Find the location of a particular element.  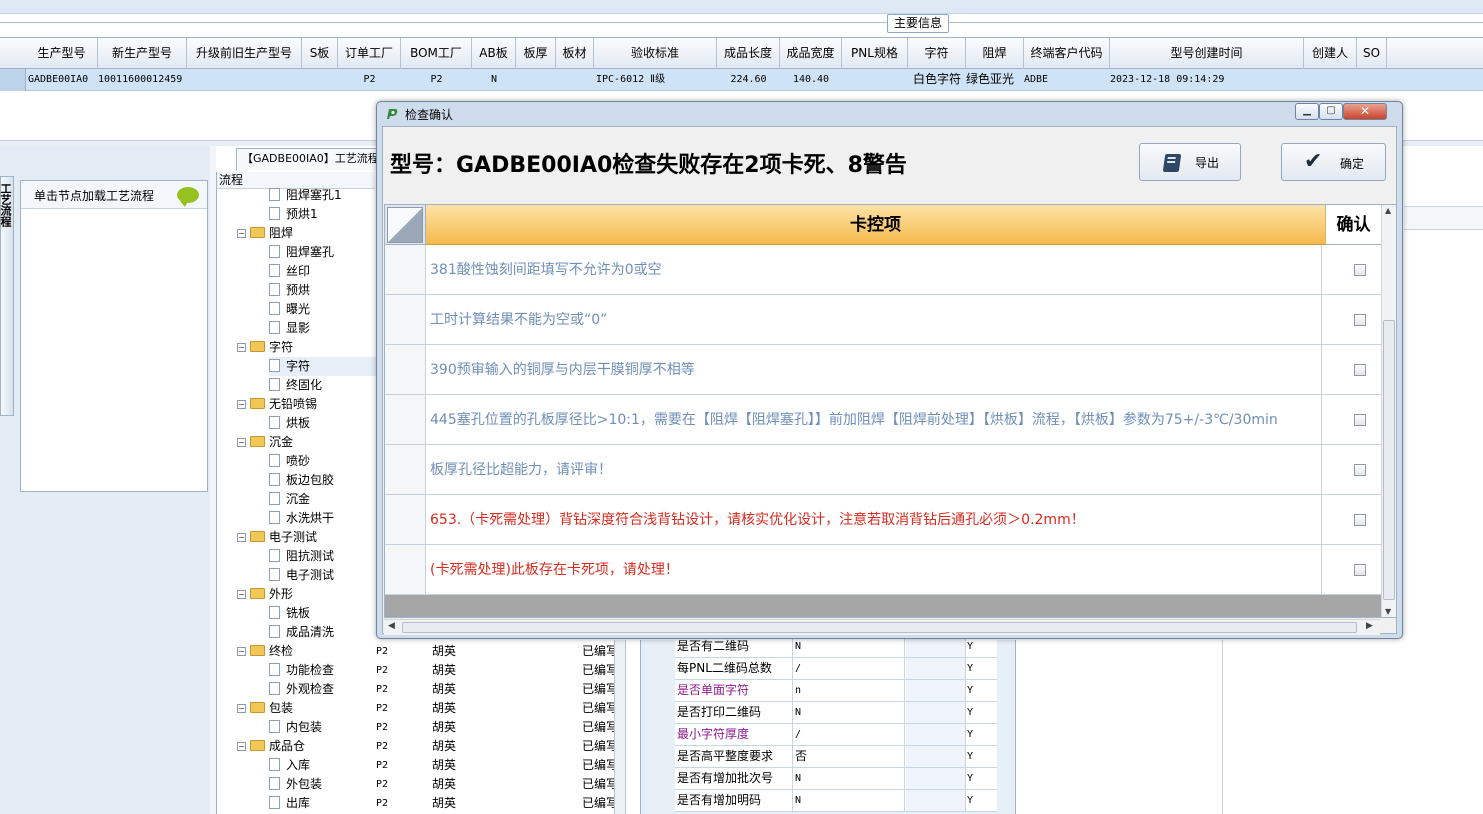

tree-leaf-node: 阻抗测试 is located at coordinates (301, 556).